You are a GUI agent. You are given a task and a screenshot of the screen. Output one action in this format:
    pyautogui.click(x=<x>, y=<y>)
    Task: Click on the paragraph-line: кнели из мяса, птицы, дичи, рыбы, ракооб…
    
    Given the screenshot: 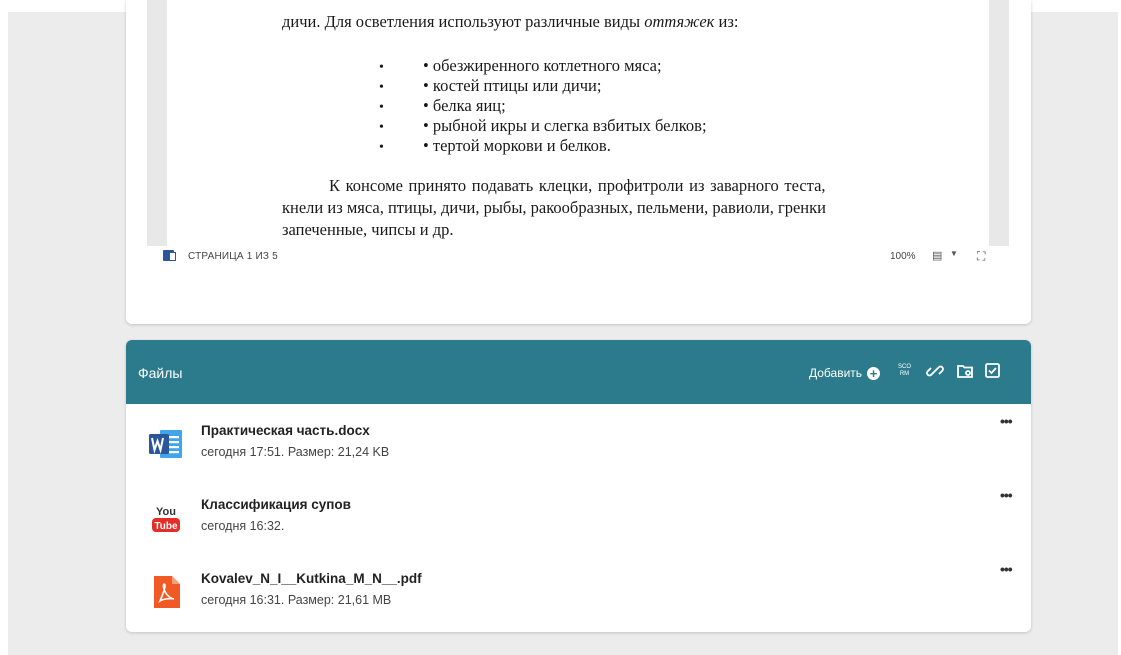 What is the action you would take?
    pyautogui.click(x=554, y=207)
    